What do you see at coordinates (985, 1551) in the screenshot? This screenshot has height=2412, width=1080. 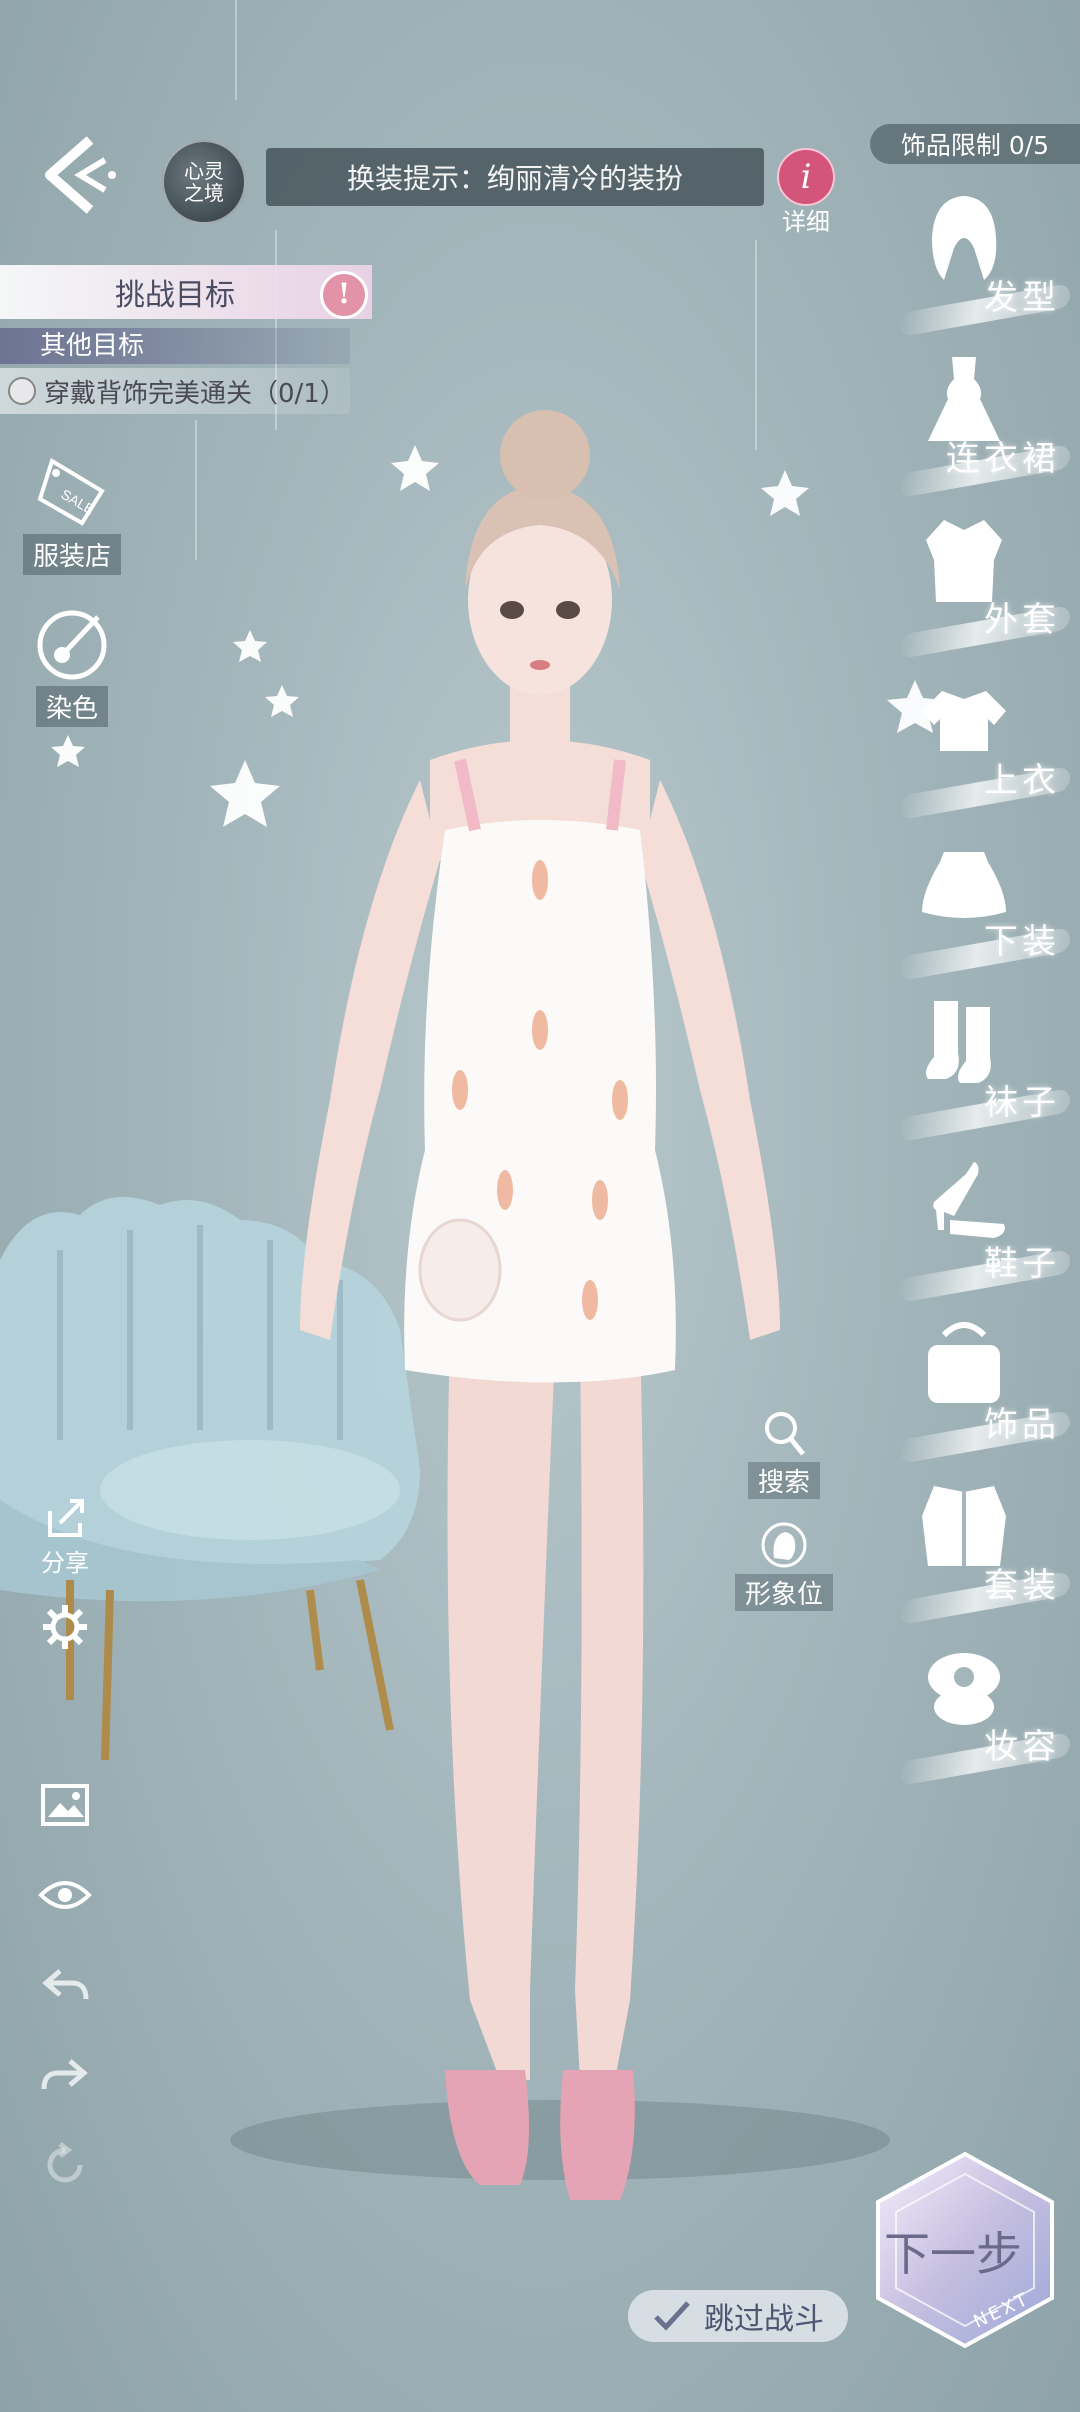 I see `category-suit: 套装` at bounding box center [985, 1551].